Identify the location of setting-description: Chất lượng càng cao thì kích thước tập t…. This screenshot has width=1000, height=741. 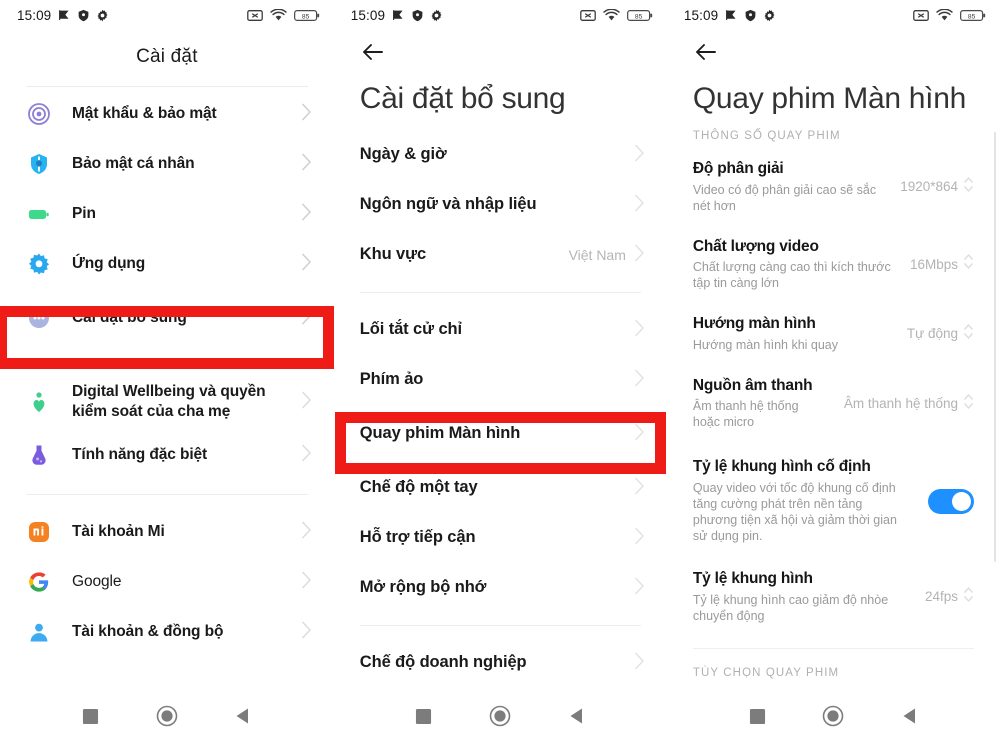
(791, 275).